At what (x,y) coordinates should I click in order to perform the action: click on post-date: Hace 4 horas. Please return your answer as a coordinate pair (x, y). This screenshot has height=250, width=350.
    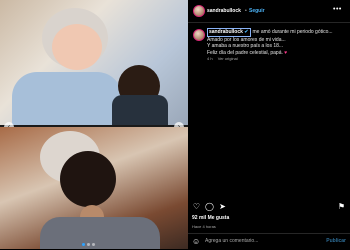
    Looking at the image, I should click on (204, 226).